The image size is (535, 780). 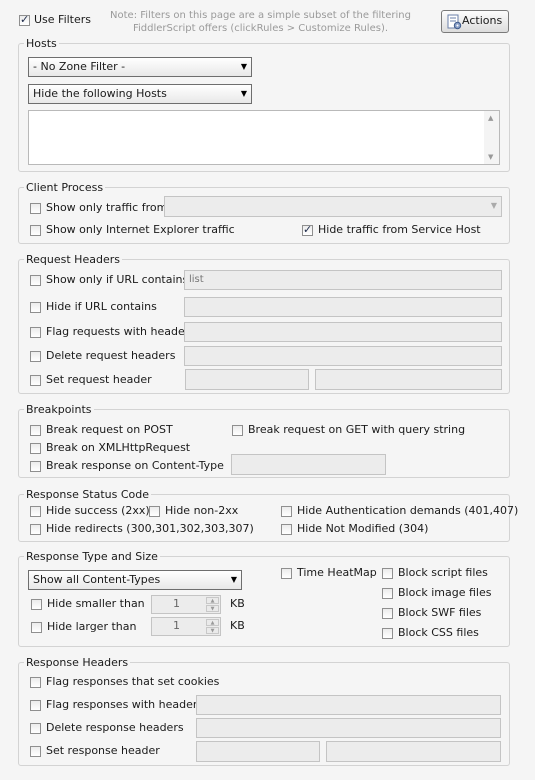 I want to click on hide-success-label: Hide success (2xx), so click(x=98, y=510).